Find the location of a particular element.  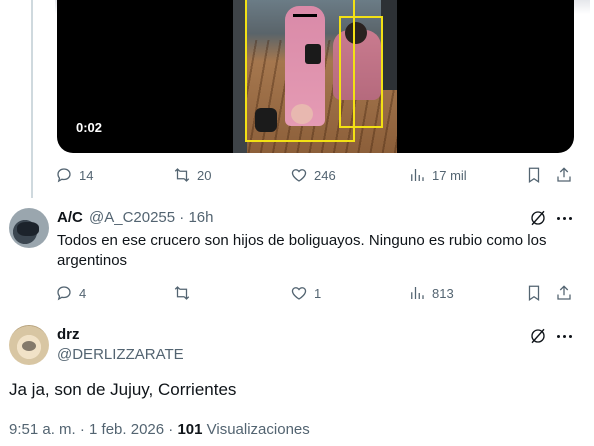

detection-box-secondary is located at coordinates (361, 72).